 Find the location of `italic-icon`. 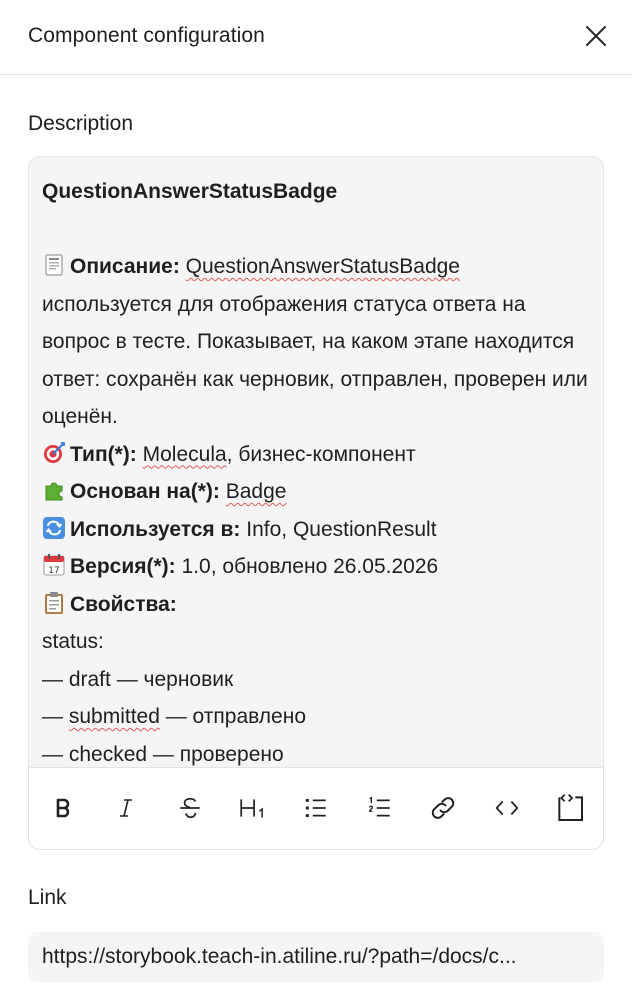

italic-icon is located at coordinates (126, 808).